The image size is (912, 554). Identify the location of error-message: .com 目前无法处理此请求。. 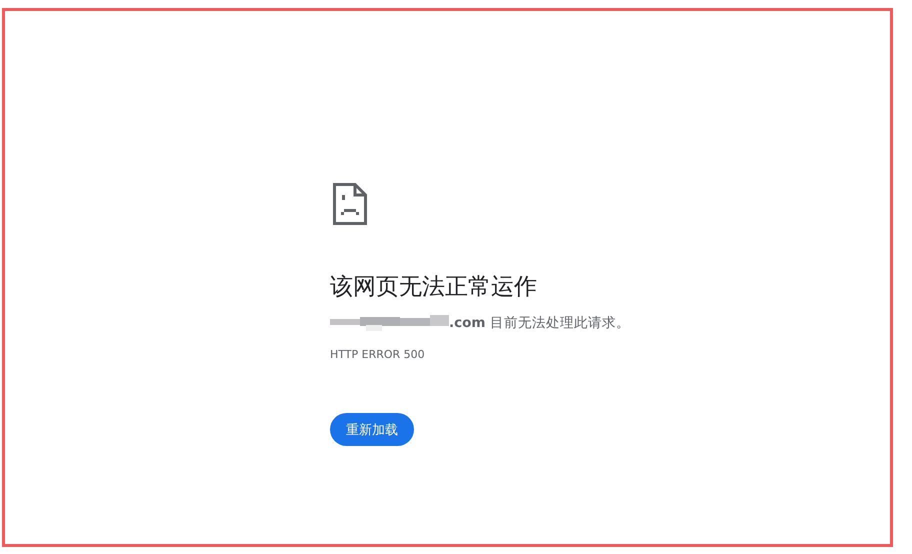
(539, 323).